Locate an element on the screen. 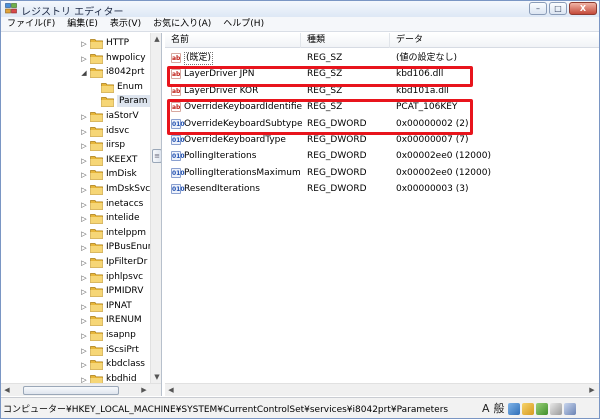  tree-item: ▷ IpFilterDr is located at coordinates (75, 262).